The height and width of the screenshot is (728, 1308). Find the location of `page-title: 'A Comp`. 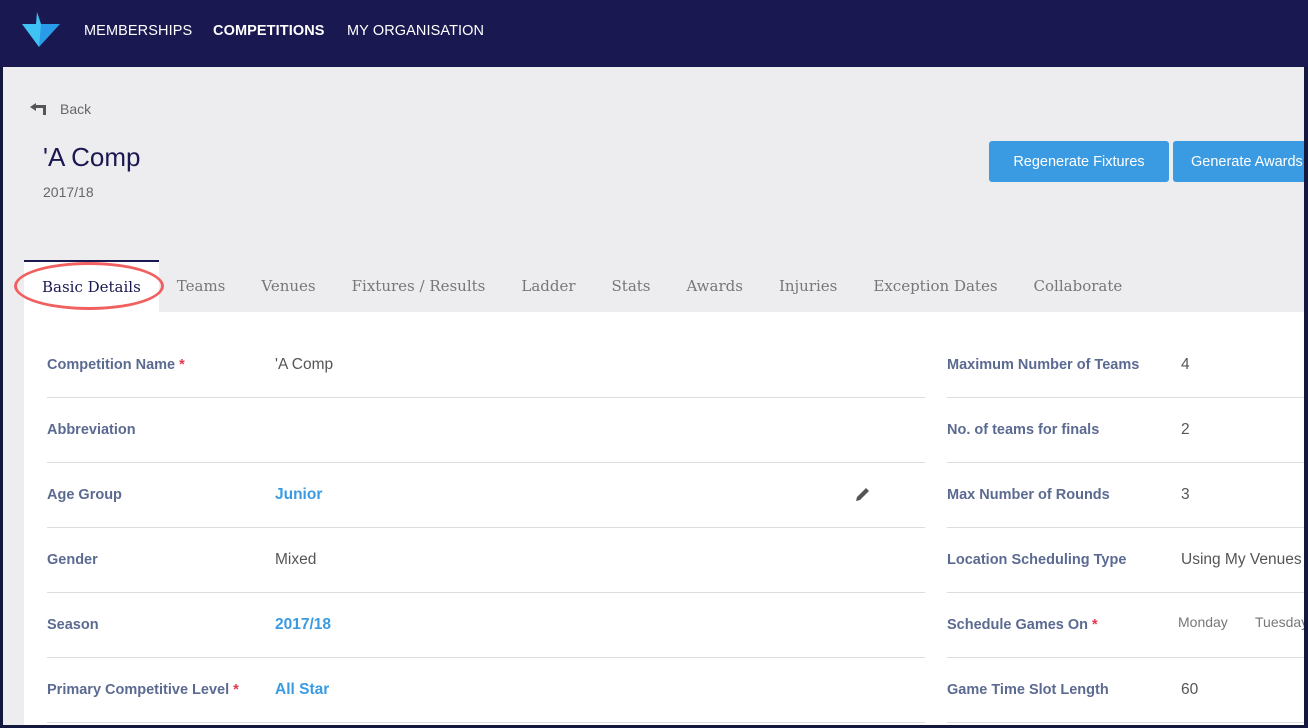

page-title: 'A Comp is located at coordinates (92, 157).